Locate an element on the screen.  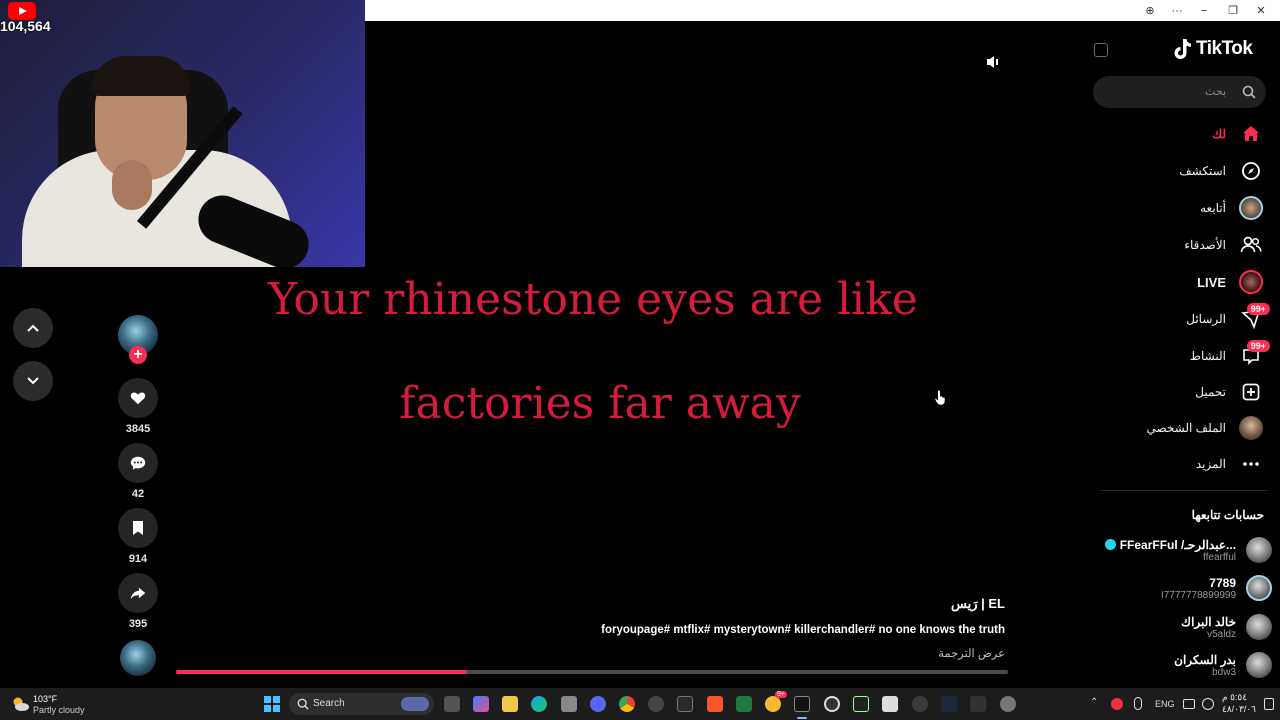
brave-icon is located at coordinates (715, 704).